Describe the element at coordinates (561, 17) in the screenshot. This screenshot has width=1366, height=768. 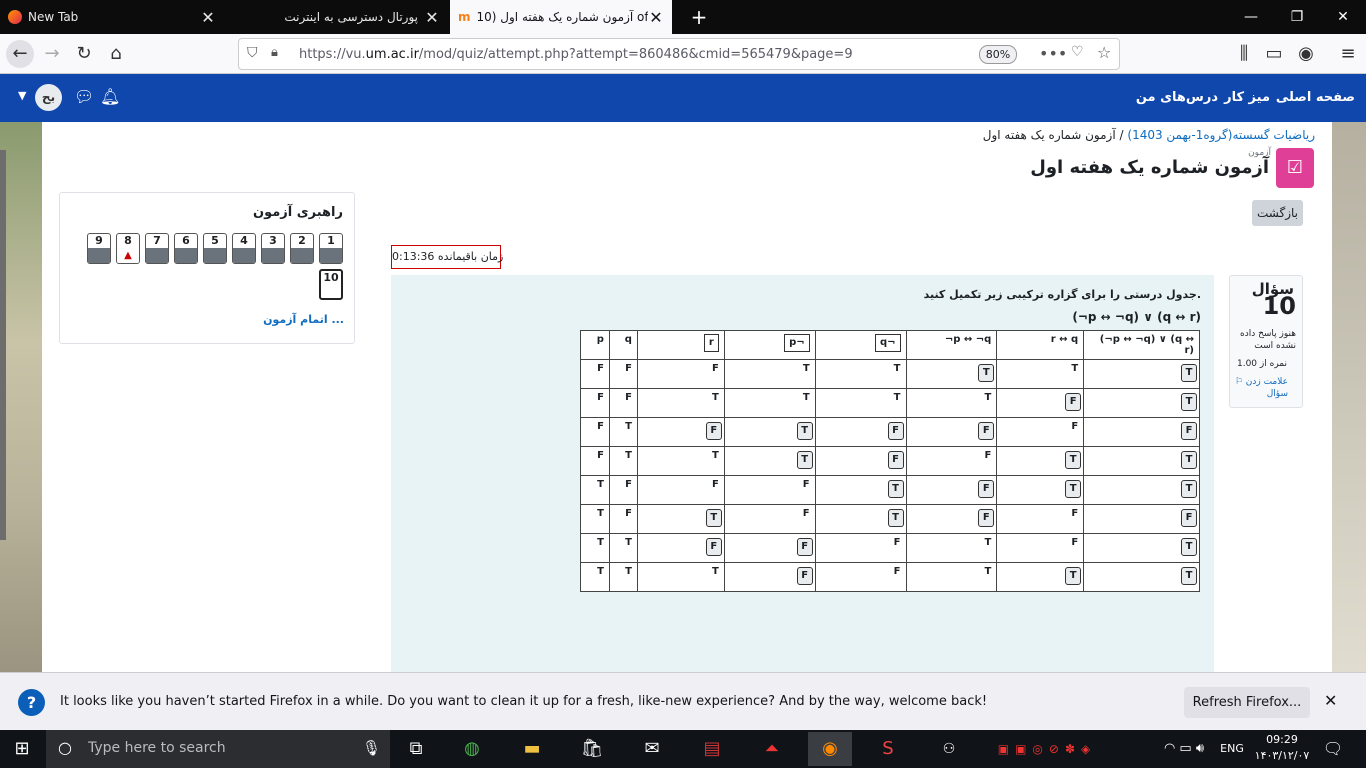
I see `tab-quiz: m آزمون شماره یک هفته اول (10 of ✕` at that location.